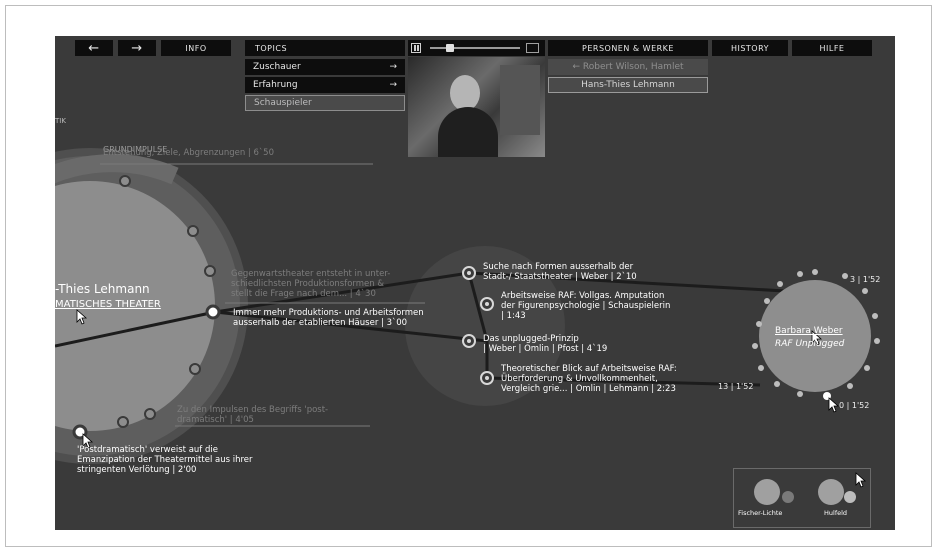 The height and width of the screenshot is (552, 937). What do you see at coordinates (865, 279) in the screenshot?
I see `marker-label-top: 3 | 1'52` at bounding box center [865, 279].